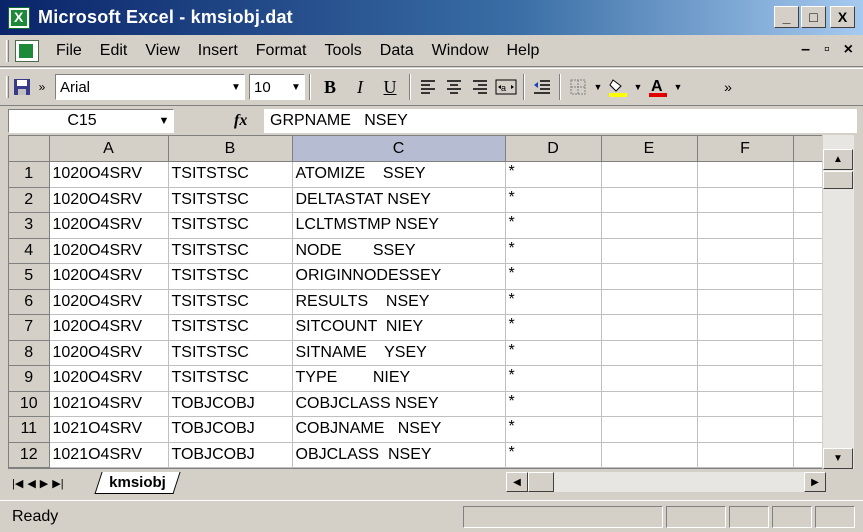 Image resolution: width=863 pixels, height=532 pixels. What do you see at coordinates (838, 180) in the screenshot?
I see `vertical-scroll-thumb` at bounding box center [838, 180].